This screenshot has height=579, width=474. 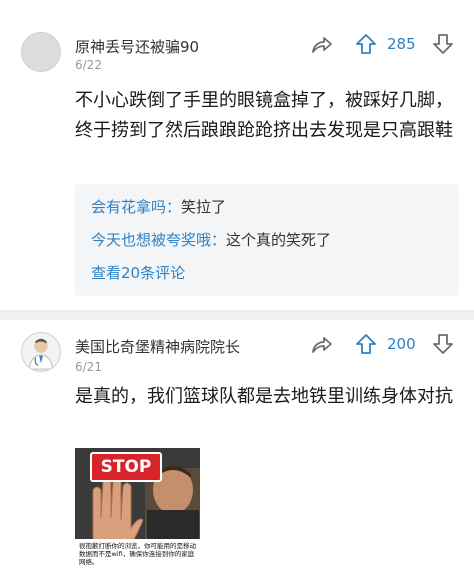 I want to click on reply-username: 今天也想被夸奖哦：, so click(x=158, y=240).